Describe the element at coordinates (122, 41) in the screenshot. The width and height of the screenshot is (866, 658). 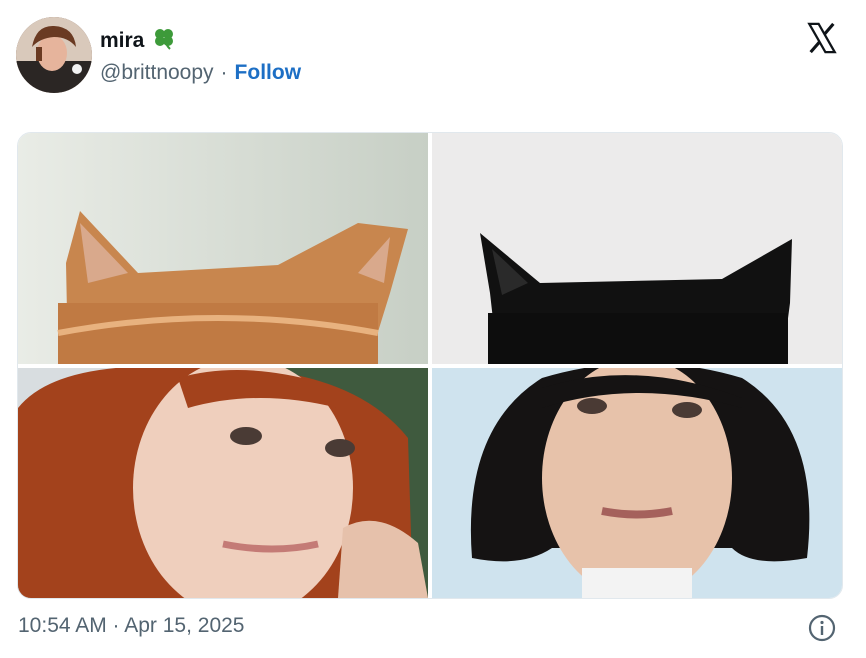
I see `display-name: mira` at that location.